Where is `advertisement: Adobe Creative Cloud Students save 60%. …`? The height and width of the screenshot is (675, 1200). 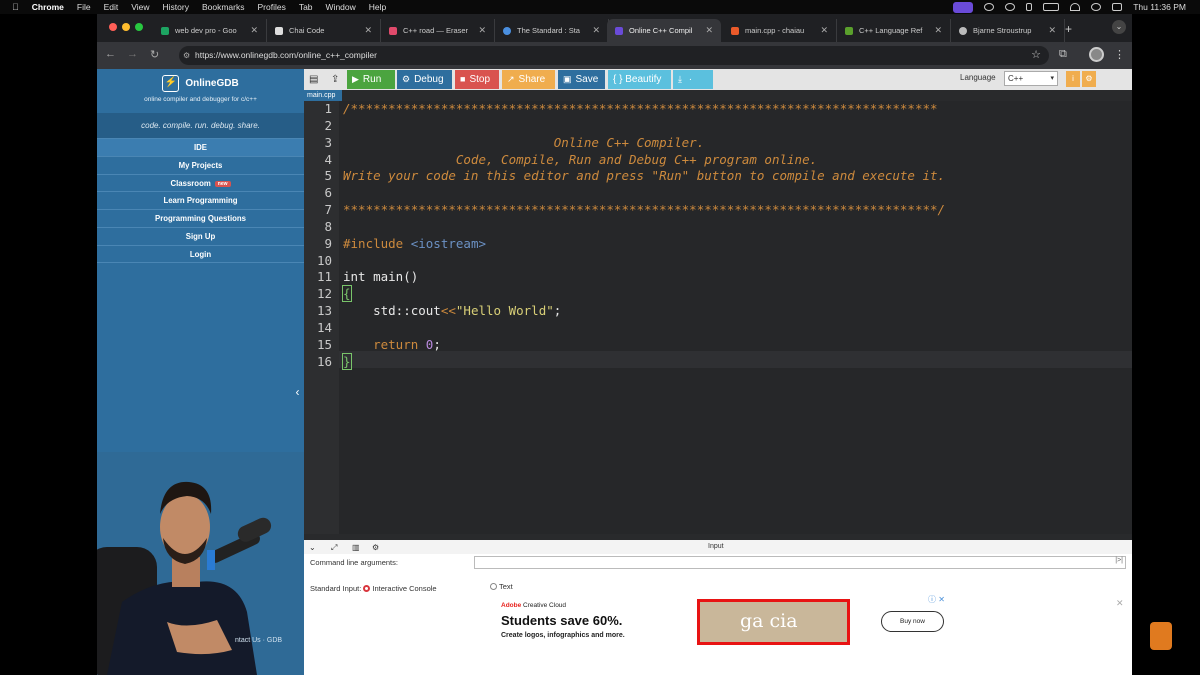 advertisement: Adobe Creative Cloud Students save 60%. … is located at coordinates (719, 622).